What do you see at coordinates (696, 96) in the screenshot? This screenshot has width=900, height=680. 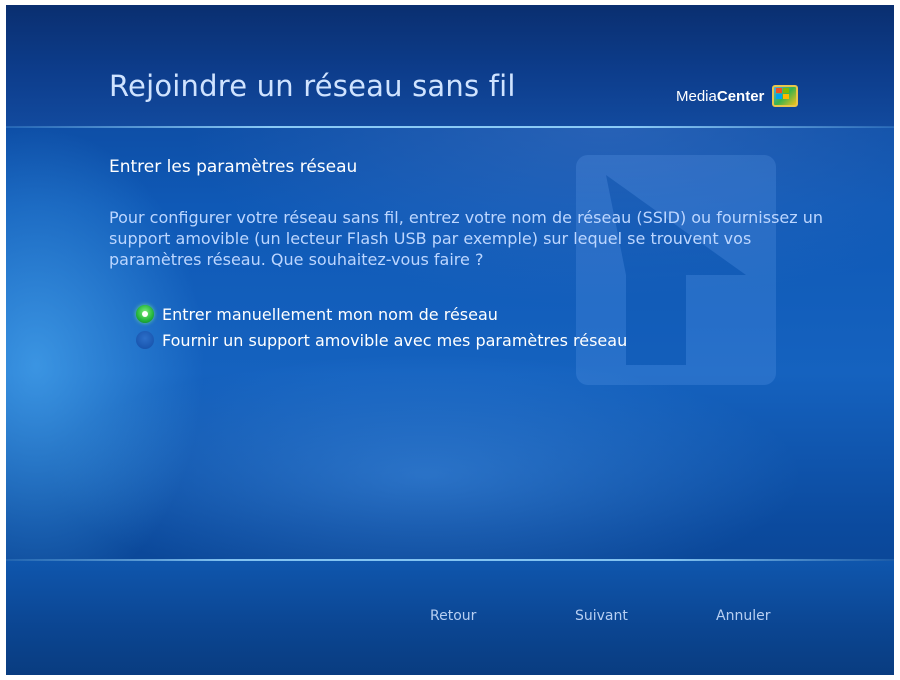 I see `logo-text-media: Media` at bounding box center [696, 96].